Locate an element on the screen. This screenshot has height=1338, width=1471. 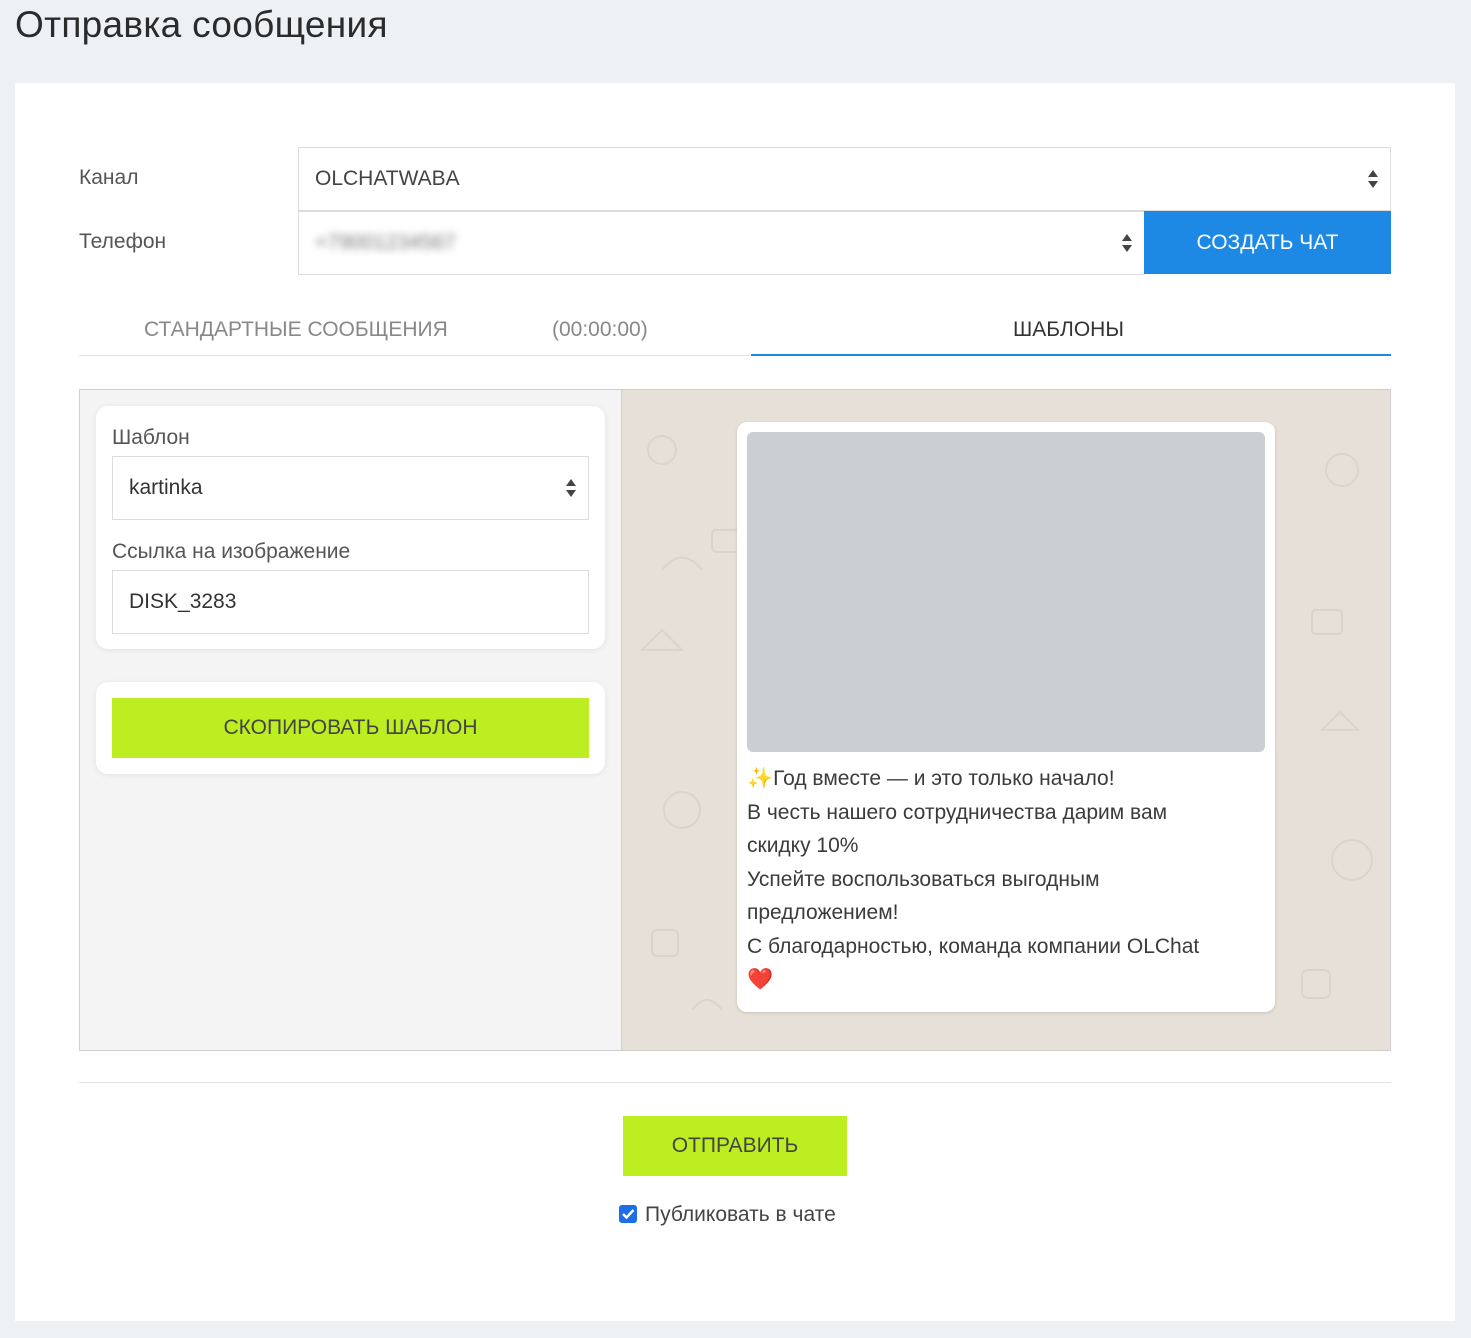
channel-select: OLCHATWABA is located at coordinates (844, 179).